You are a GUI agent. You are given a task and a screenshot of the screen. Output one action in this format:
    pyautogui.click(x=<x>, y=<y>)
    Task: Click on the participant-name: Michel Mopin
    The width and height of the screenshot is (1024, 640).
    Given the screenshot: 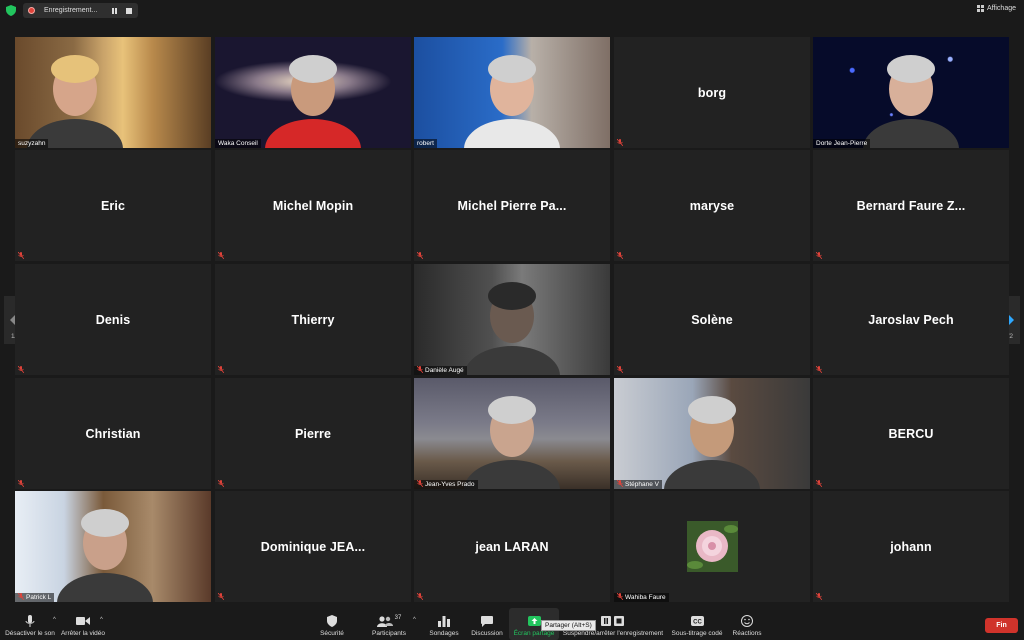 What is the action you would take?
    pyautogui.click(x=313, y=205)
    